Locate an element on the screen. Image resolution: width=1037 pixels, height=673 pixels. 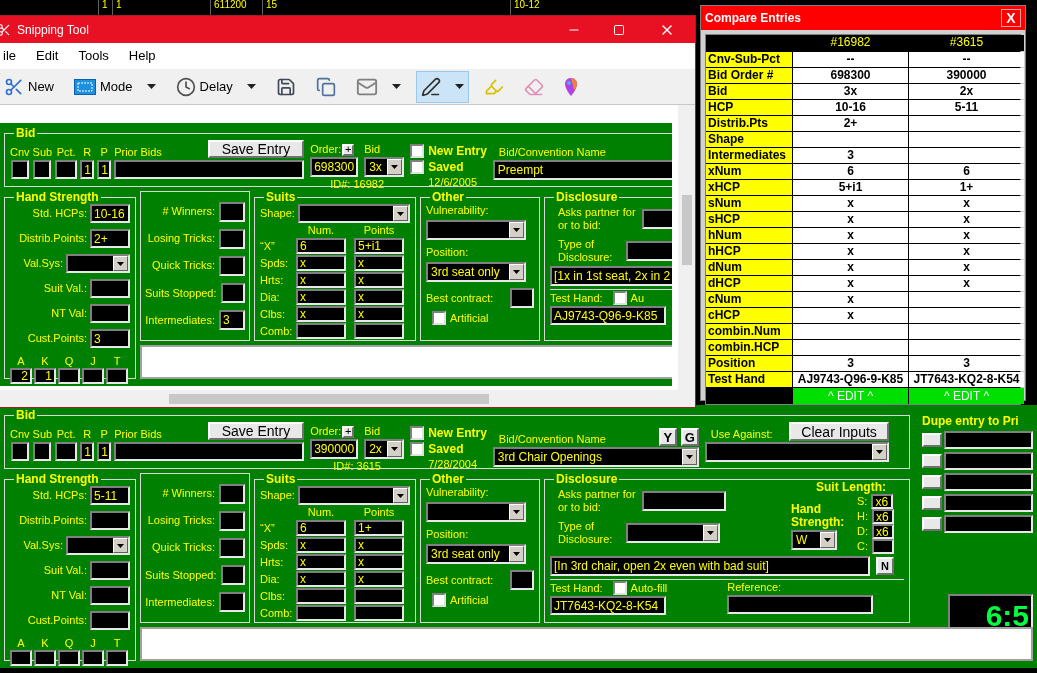
text-field: 5-11 is located at coordinates (110, 495).